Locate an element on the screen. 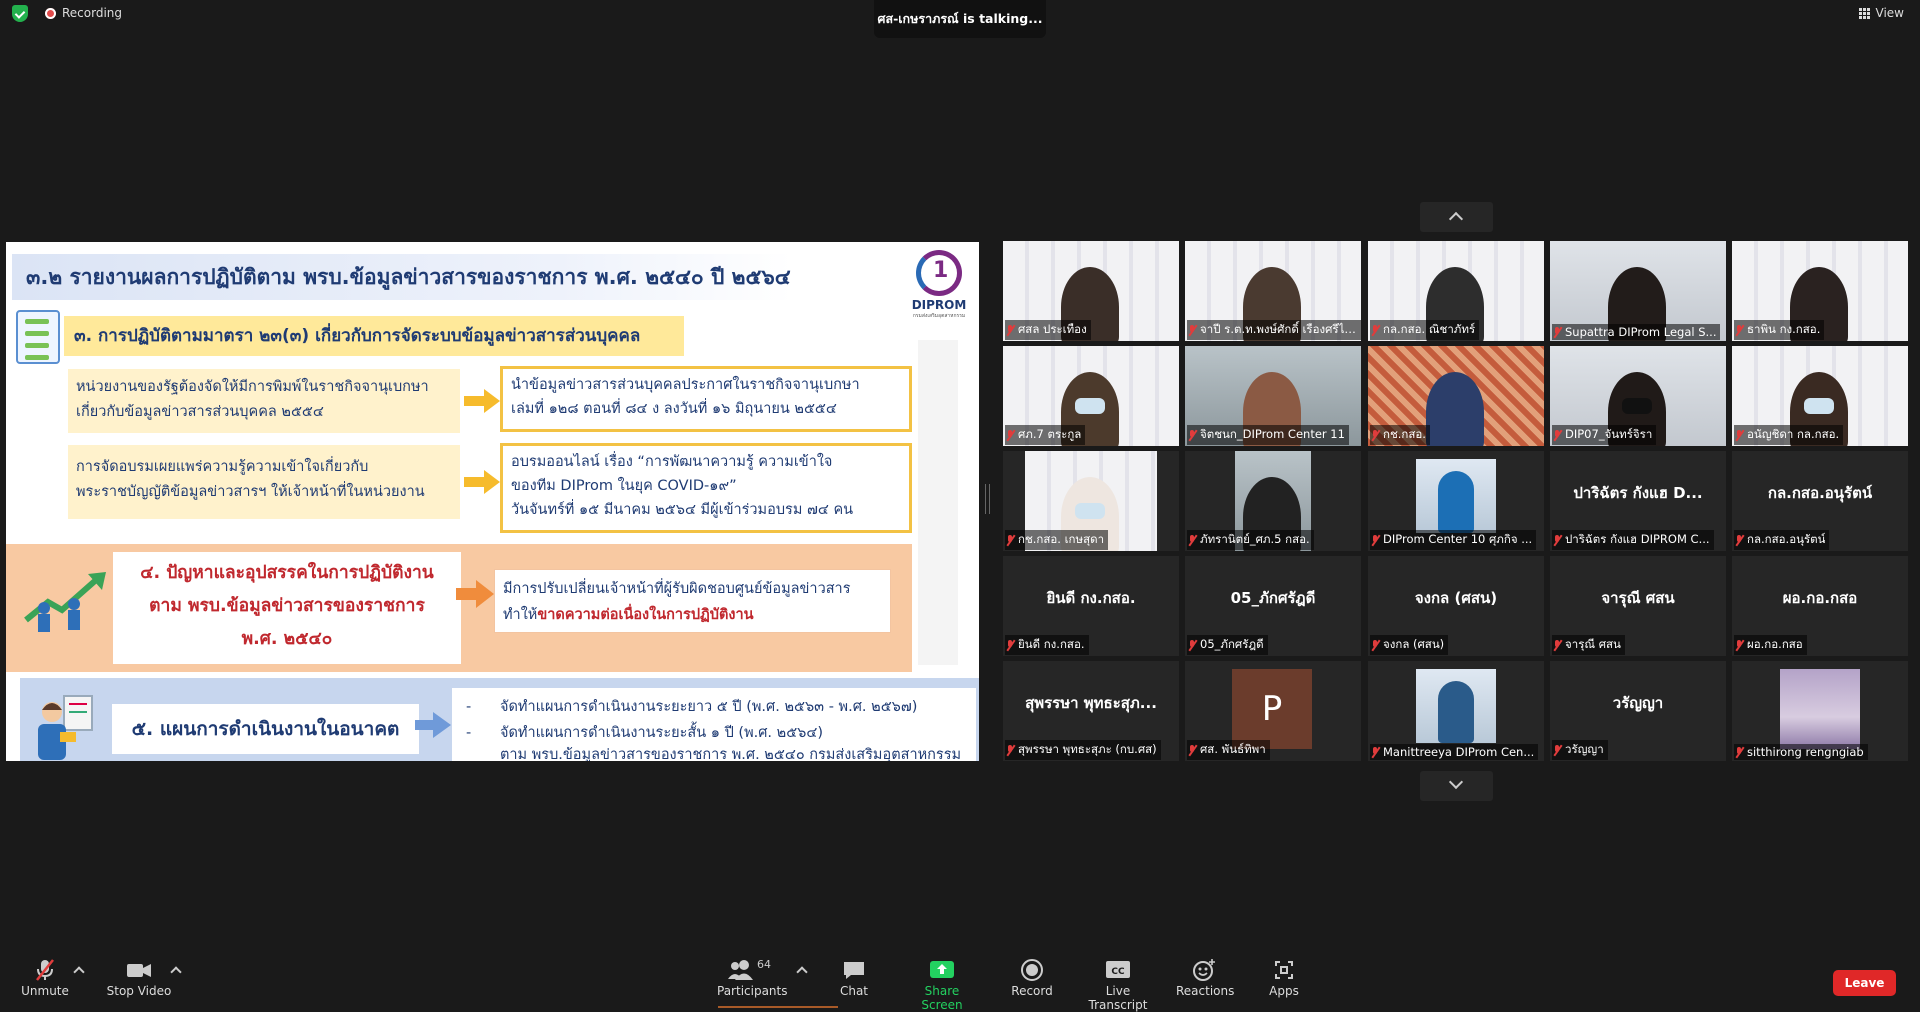  participant-tile: กล.กสอ.อนุรัตน์ กล.กสอ.อนุรัตน์ is located at coordinates (1820, 501).